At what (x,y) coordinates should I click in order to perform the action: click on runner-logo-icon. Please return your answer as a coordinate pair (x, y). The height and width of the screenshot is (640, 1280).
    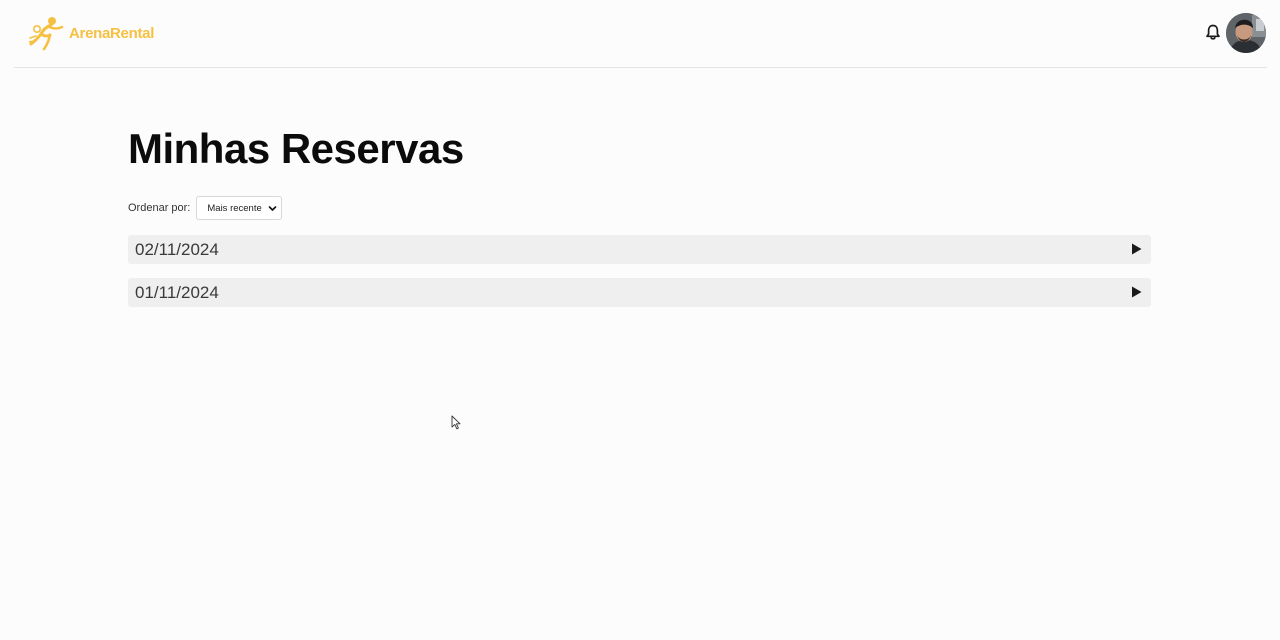
    Looking at the image, I should click on (46, 34).